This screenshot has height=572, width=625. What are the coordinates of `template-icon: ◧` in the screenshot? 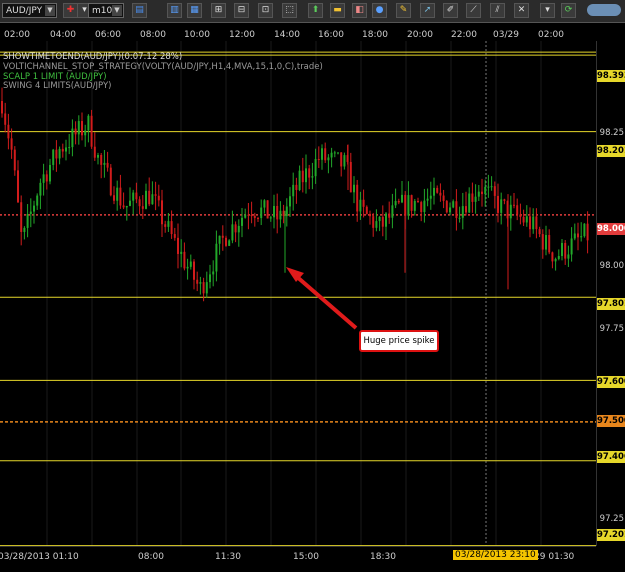 It's located at (359, 10).